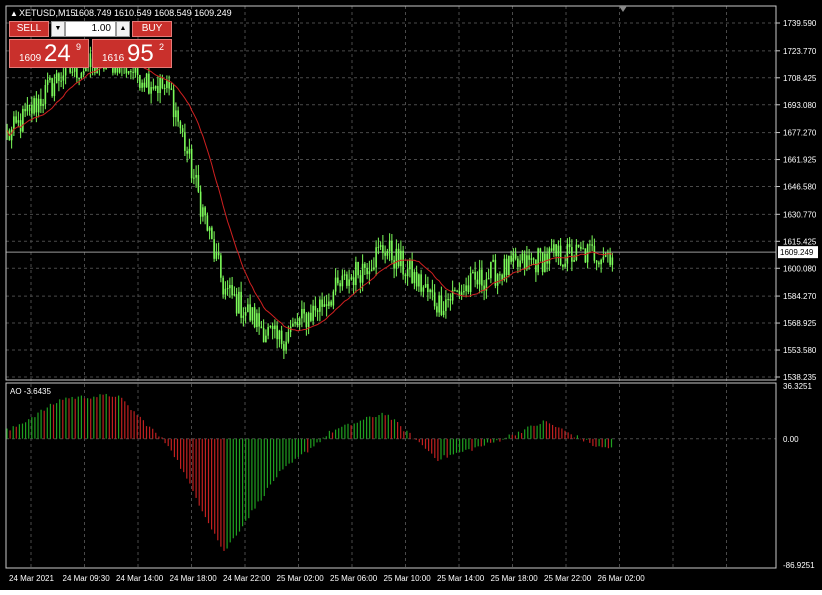 This screenshot has height=595, width=822. What do you see at coordinates (14, 13) in the screenshot?
I see `chart-symbol-arrow-icon: ▲` at bounding box center [14, 13].